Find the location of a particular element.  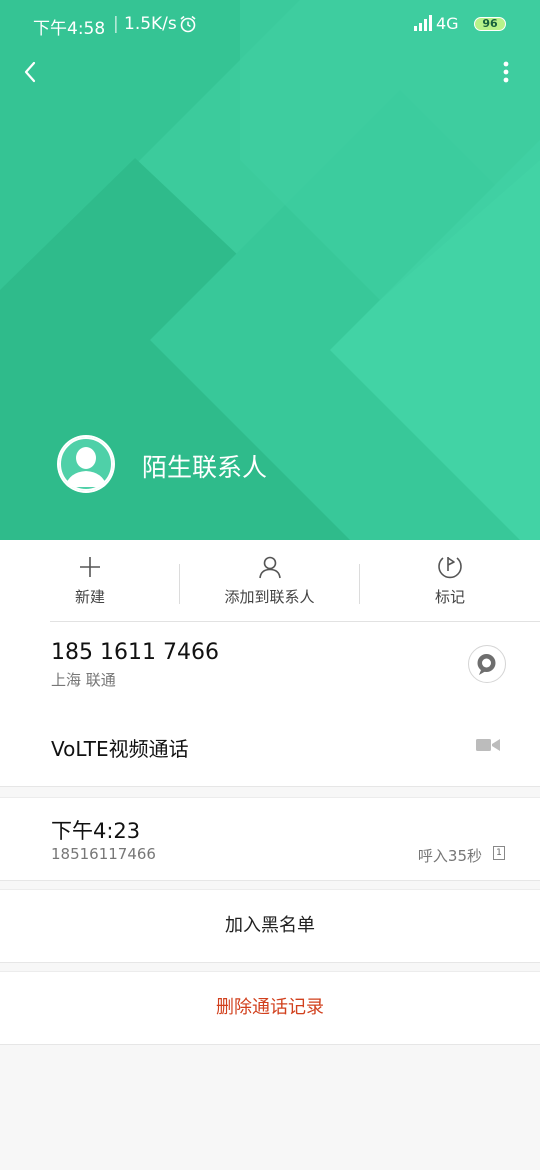

video-call-icon is located at coordinates (488, 745).